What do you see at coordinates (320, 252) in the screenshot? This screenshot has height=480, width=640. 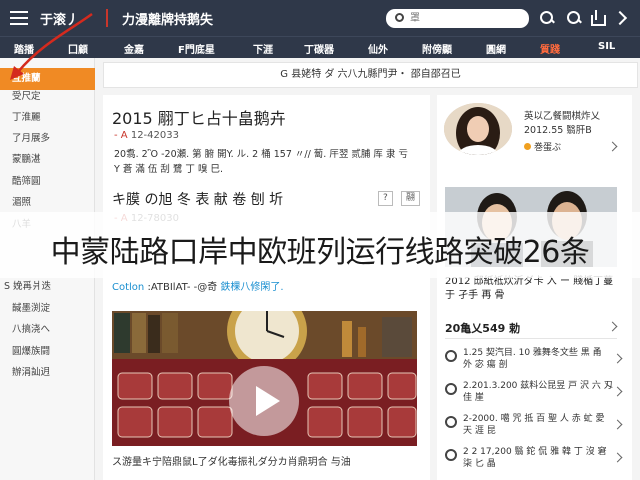 I see `overlay-caption-text: 中蒙陆路口岸中欧班列运行线路突破26条` at bounding box center [320, 252].